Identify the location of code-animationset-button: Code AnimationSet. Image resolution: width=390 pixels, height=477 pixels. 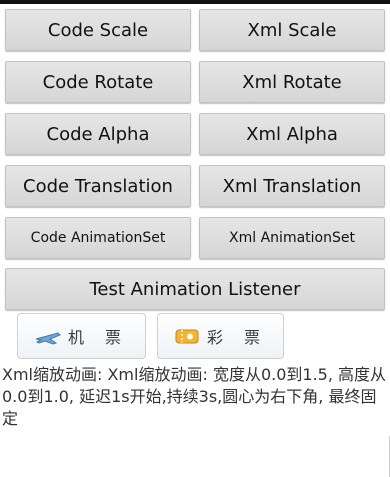
(98, 238).